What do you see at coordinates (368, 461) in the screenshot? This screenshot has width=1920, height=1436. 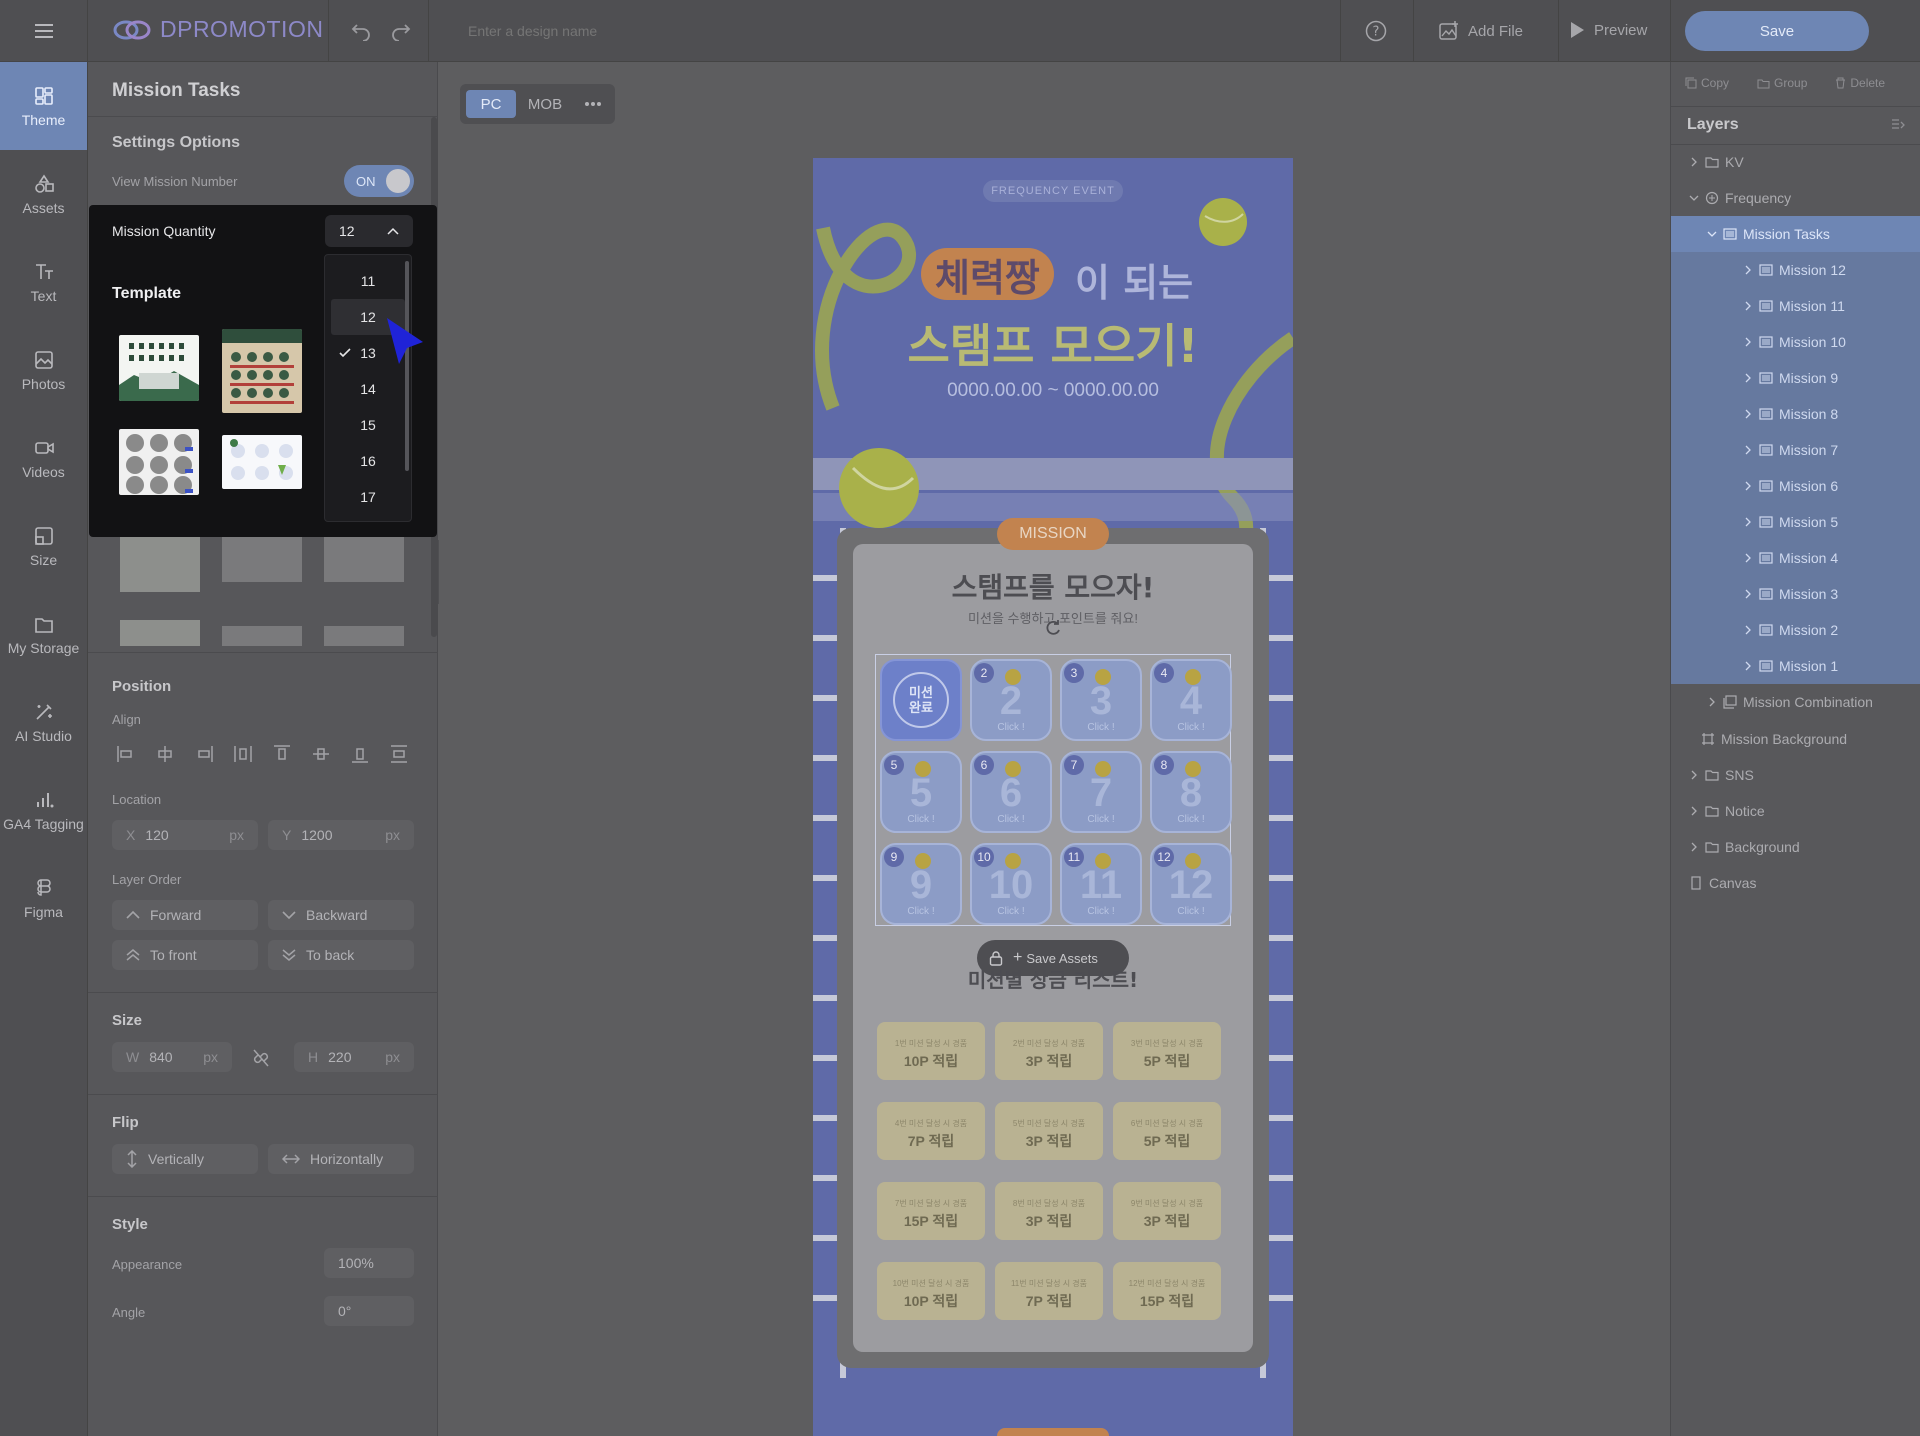 I see `quantity-option: 16` at bounding box center [368, 461].